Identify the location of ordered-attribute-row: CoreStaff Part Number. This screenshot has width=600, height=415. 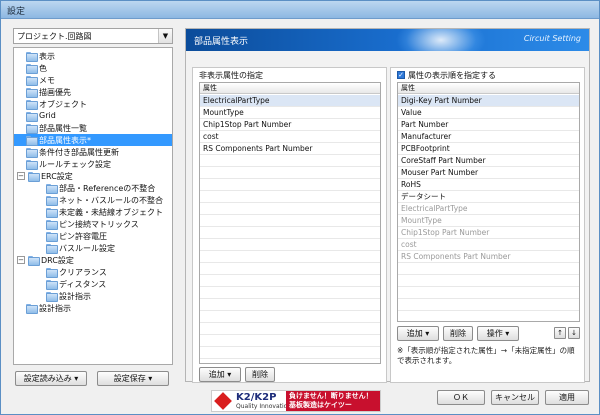
(488, 161).